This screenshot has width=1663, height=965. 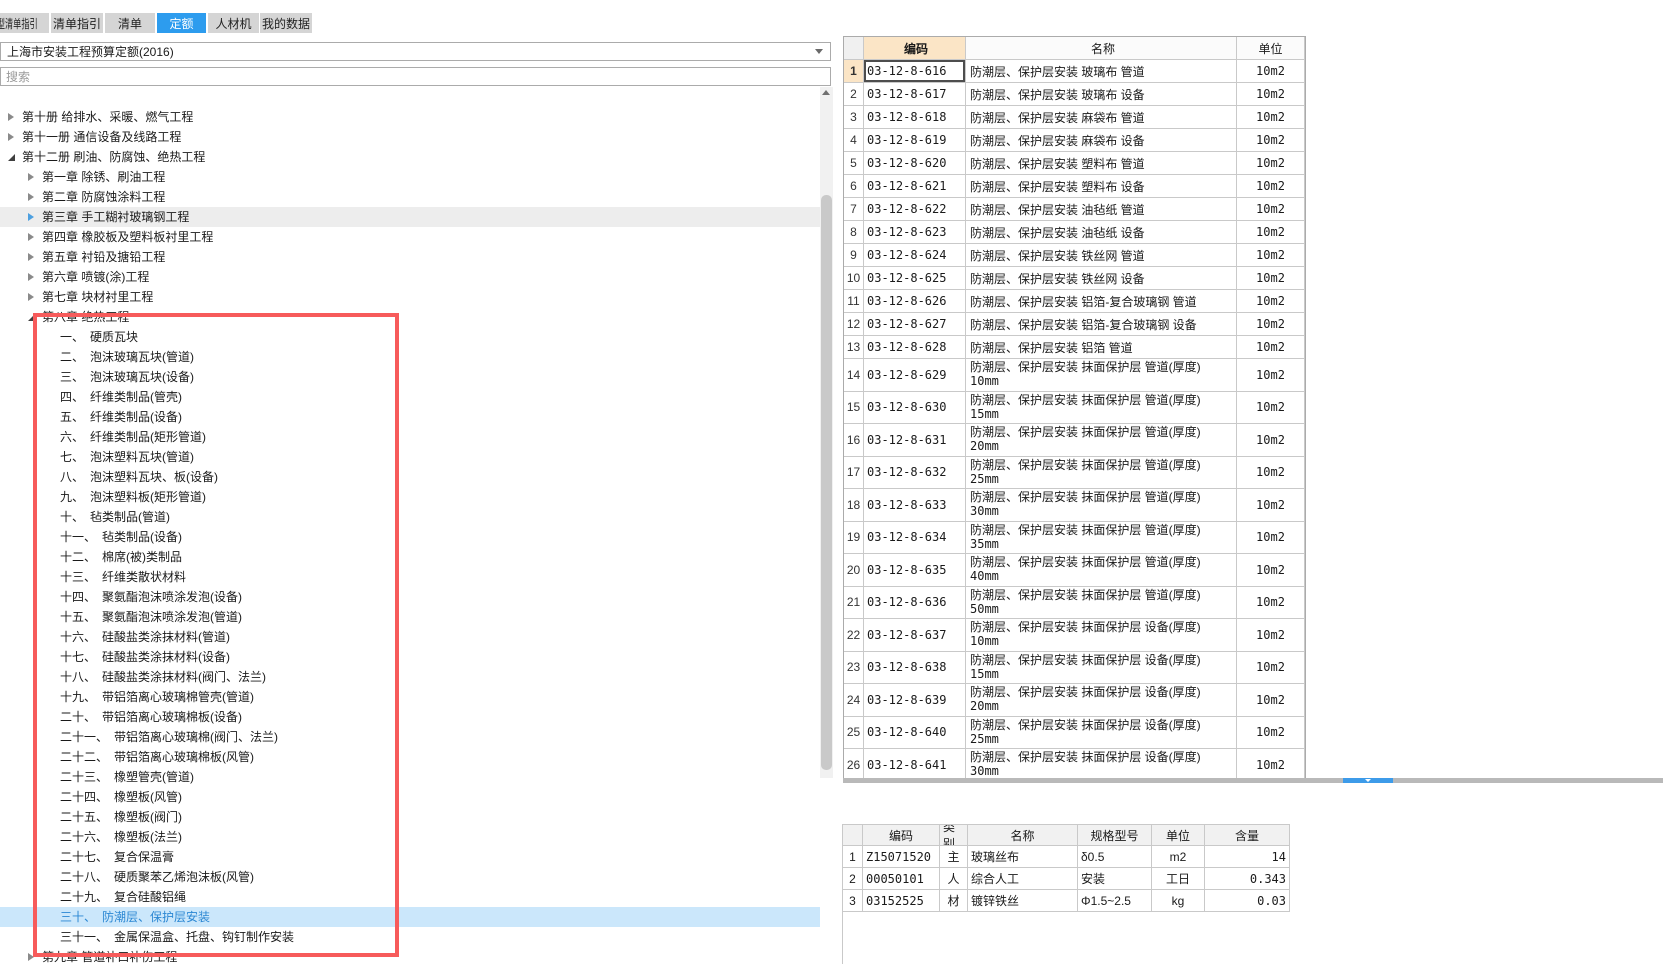 I want to click on tree-item: 第四章 橡胶板及塑料板衬里工程, so click(x=410, y=237).